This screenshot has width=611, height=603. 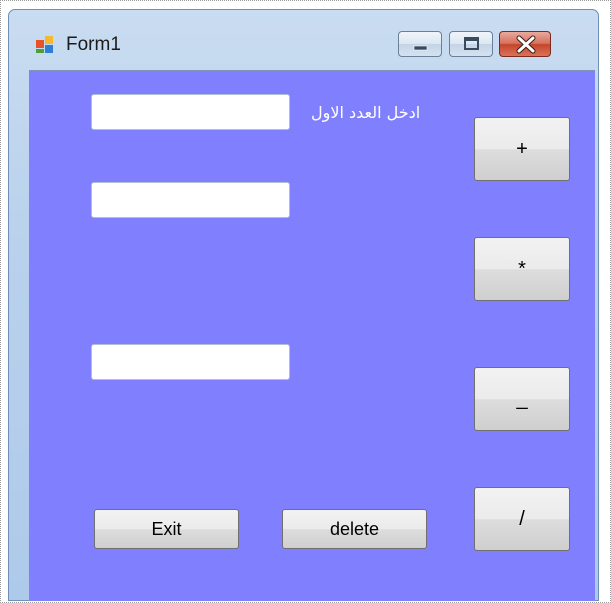 What do you see at coordinates (420, 48) in the screenshot?
I see `minimize-icon` at bounding box center [420, 48].